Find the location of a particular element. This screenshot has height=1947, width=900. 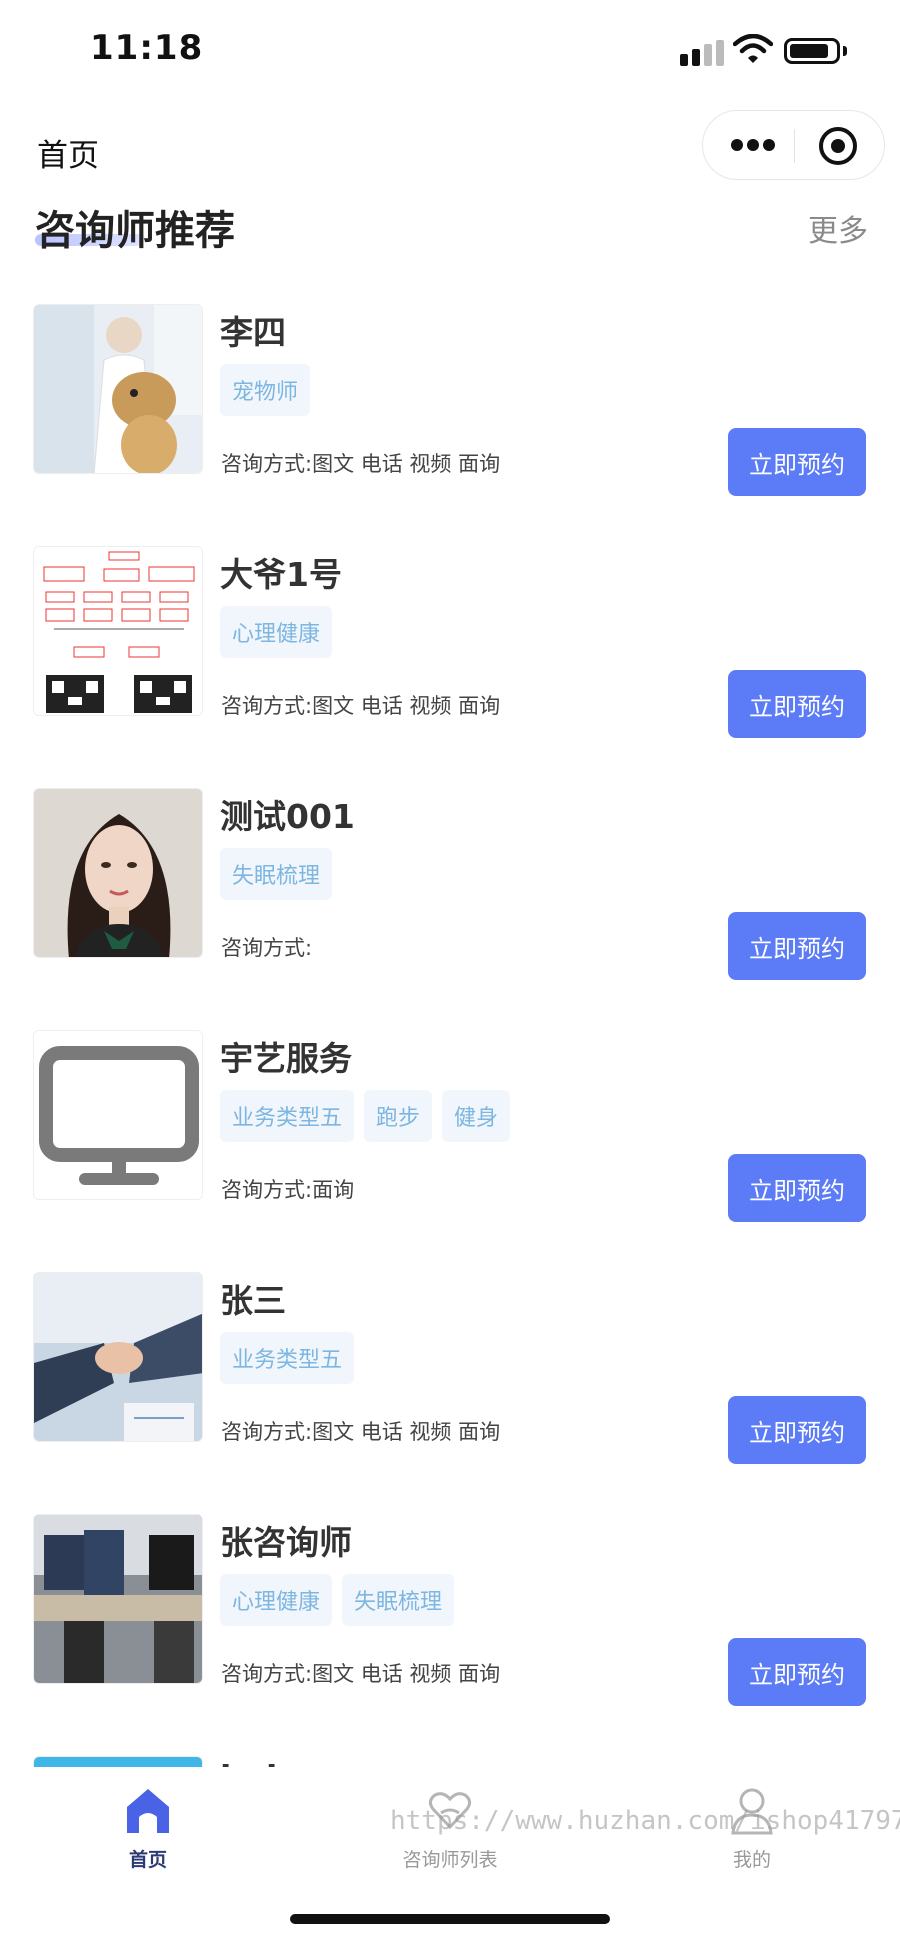

section-header: 咨询师推荐 is located at coordinates (135, 227).